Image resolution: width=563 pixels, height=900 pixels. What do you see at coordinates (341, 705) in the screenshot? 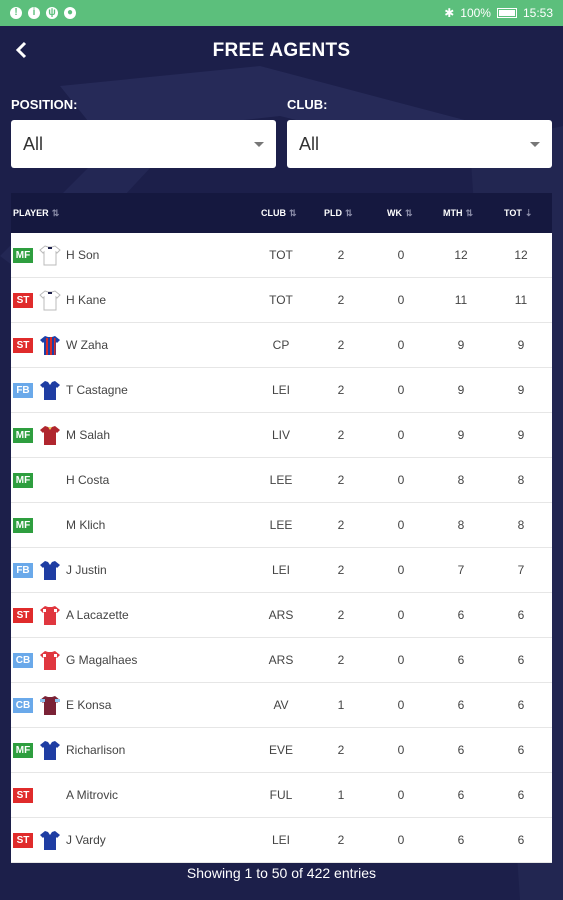
I see `pld-cell: 1` at bounding box center [341, 705].